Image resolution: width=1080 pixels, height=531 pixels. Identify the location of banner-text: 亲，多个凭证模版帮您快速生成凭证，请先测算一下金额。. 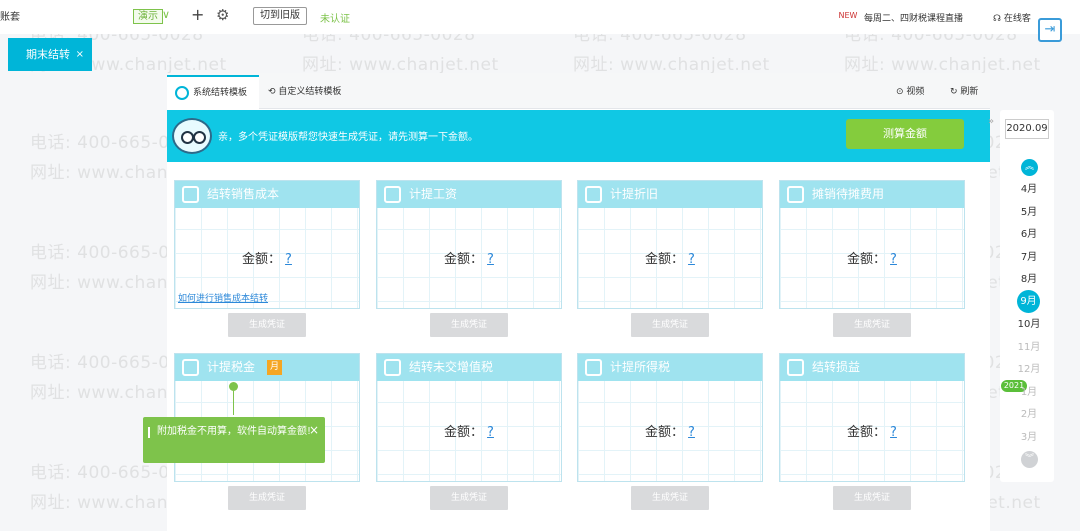
(348, 137).